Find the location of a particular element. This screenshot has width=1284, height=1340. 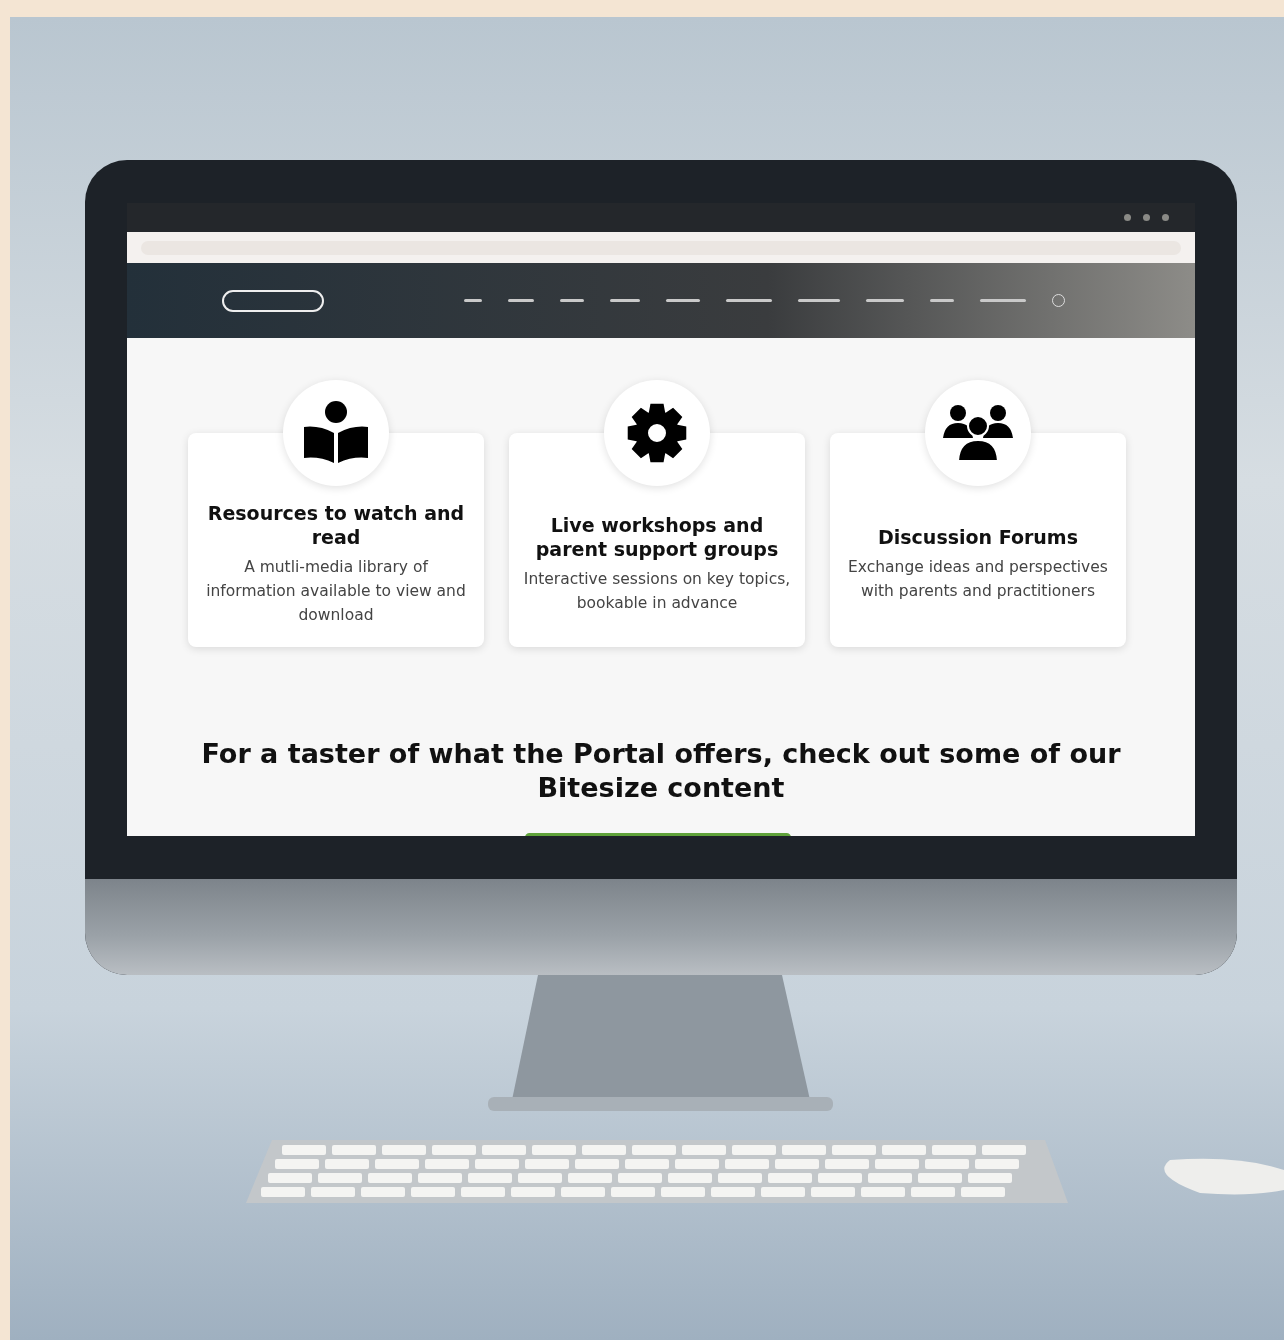

people-group-icon is located at coordinates (978, 433).